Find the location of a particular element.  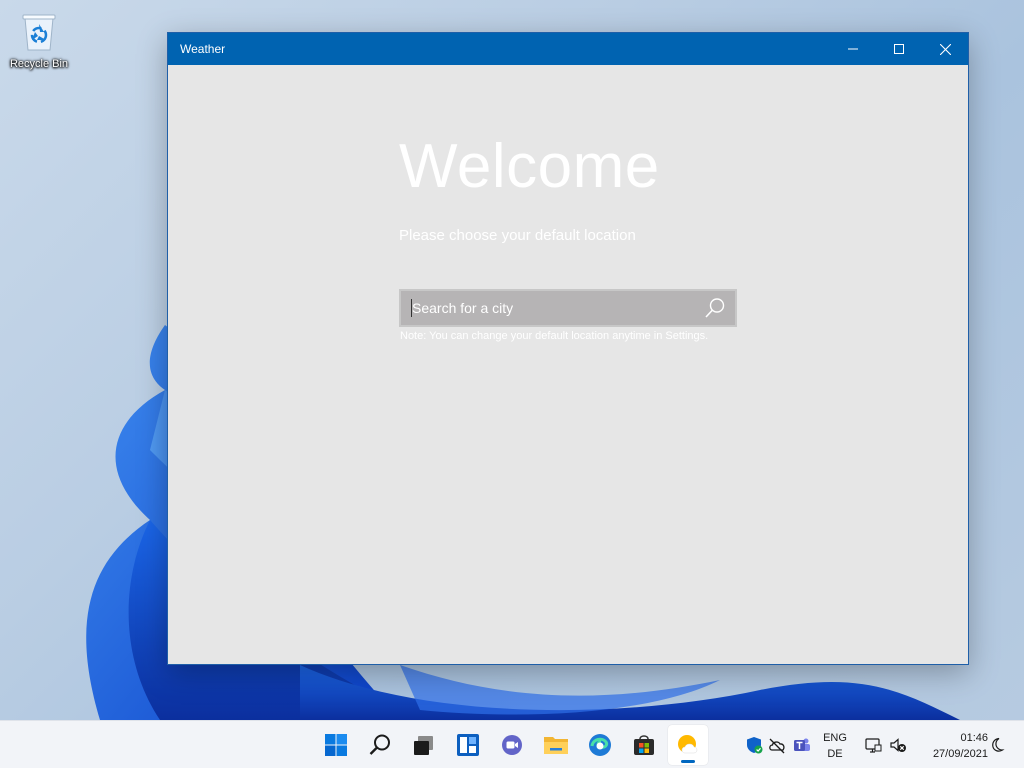

onedrive-offline-icon is located at coordinates (777, 746).